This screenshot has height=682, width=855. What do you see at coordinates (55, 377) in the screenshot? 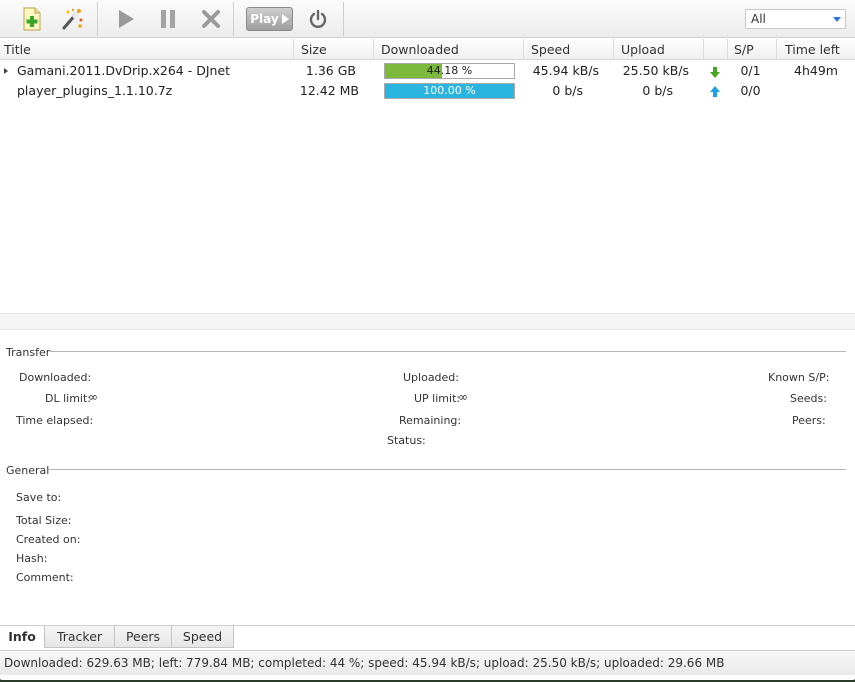
I see `downloaded-label: Downloaded:` at bounding box center [55, 377].